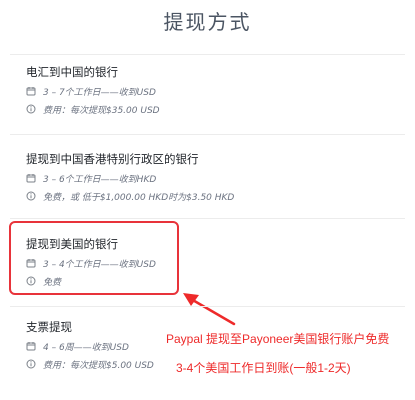 The height and width of the screenshot is (400, 415). I want to click on page-title: 提现方式, so click(207, 22).